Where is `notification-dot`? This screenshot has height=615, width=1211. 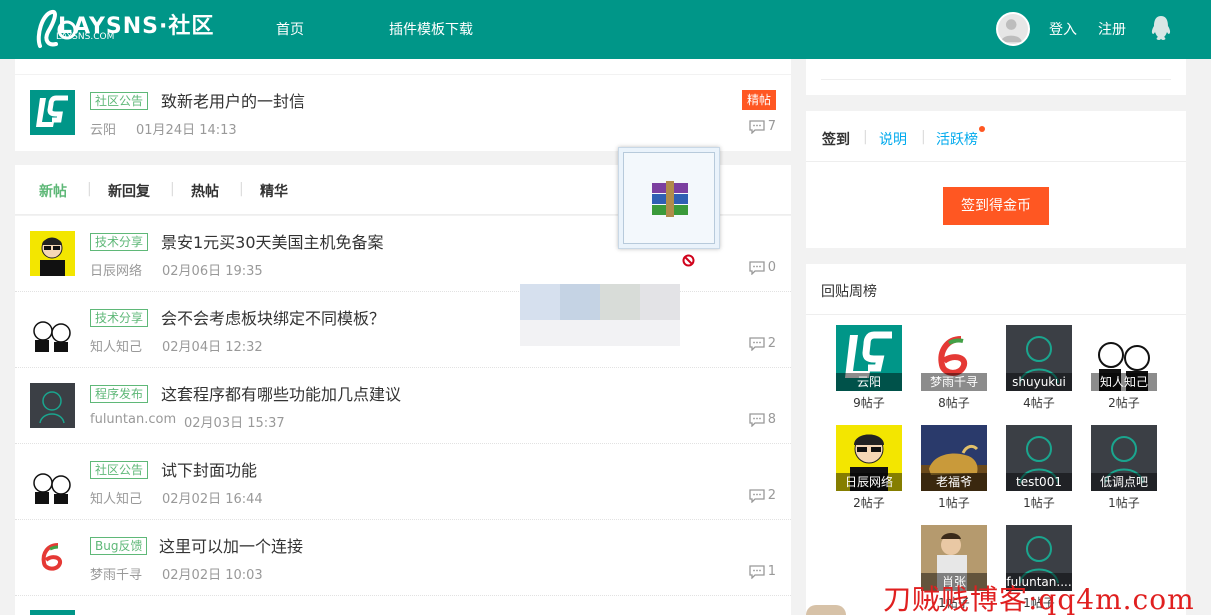 notification-dot is located at coordinates (982, 129).